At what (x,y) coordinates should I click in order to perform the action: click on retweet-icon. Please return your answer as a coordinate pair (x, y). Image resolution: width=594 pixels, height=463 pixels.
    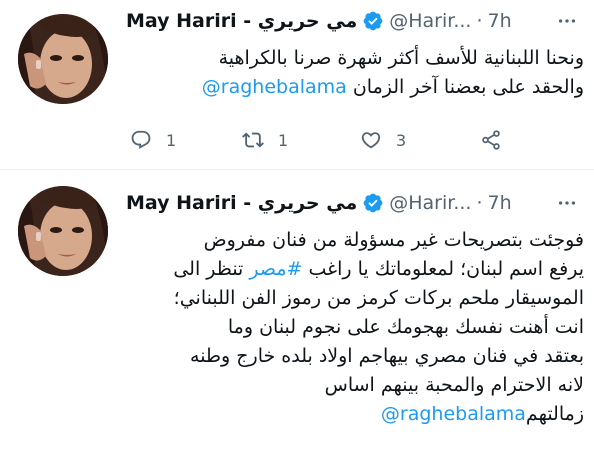
    Looking at the image, I should click on (253, 140).